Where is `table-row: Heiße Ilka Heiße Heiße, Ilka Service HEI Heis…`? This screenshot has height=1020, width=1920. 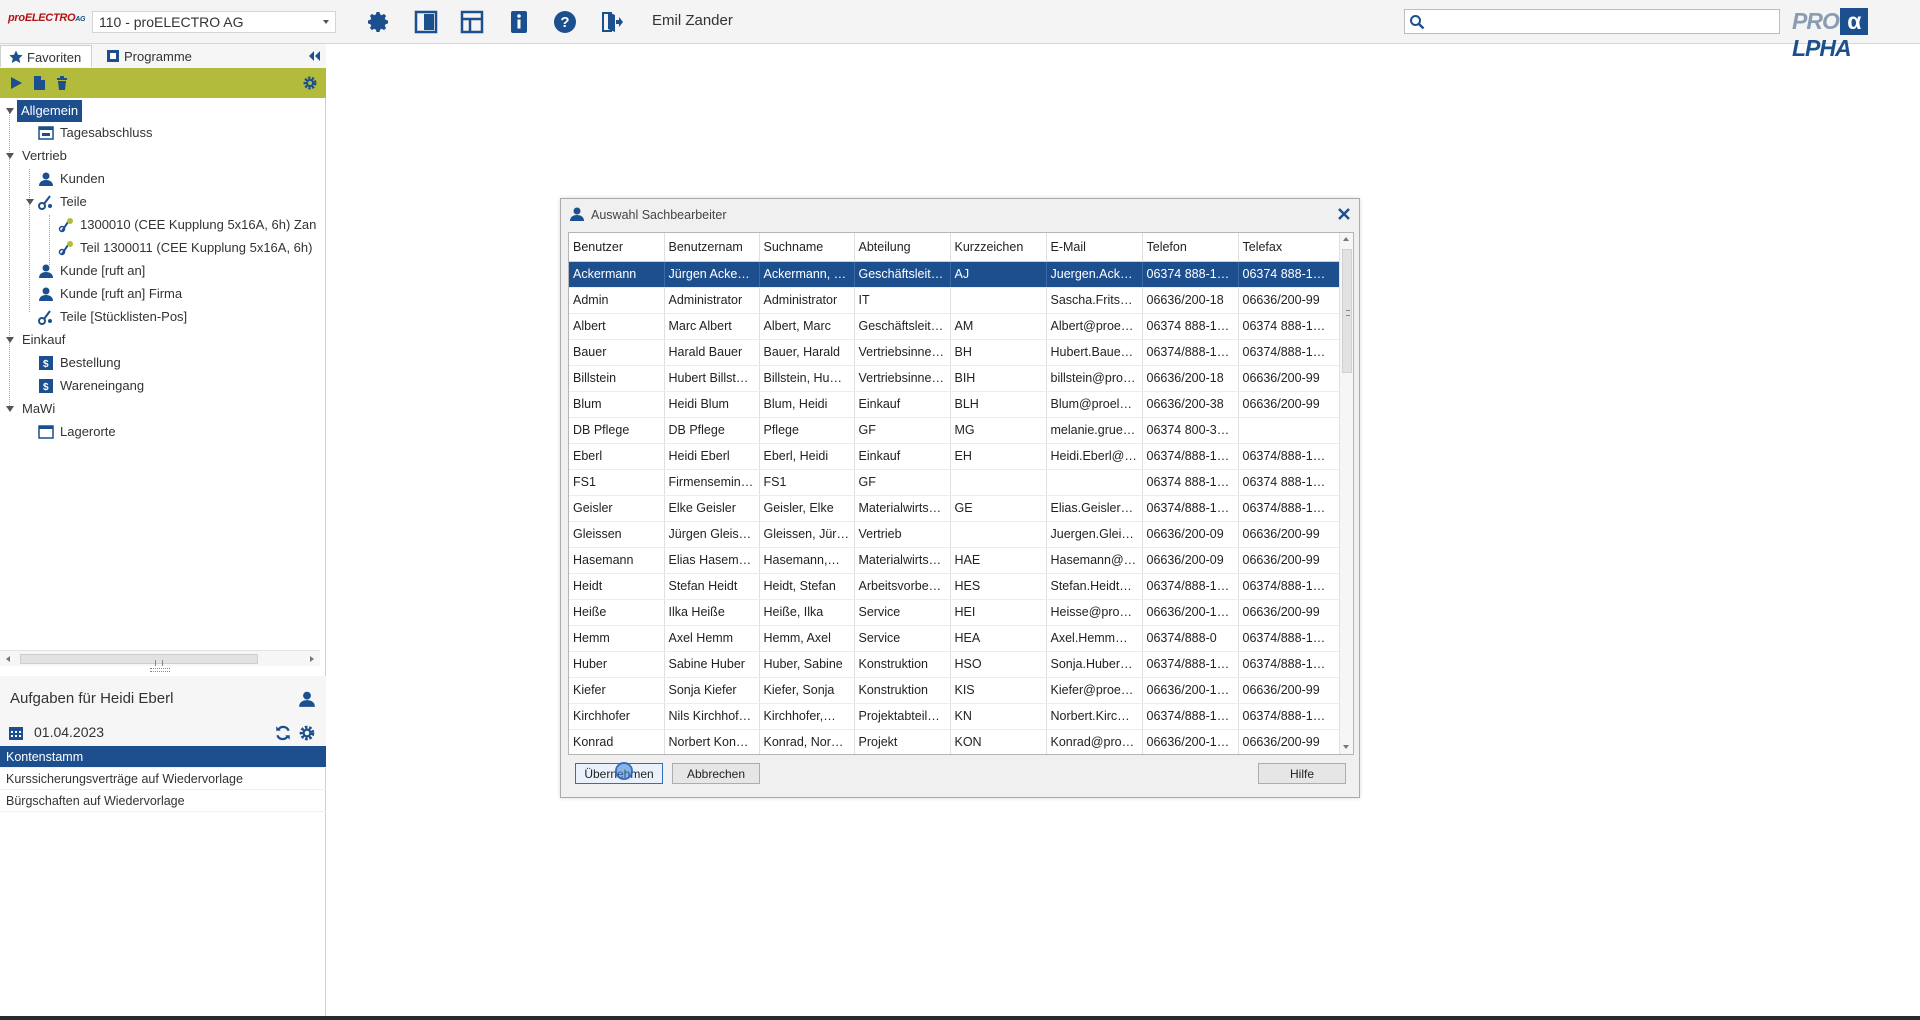 table-row: Heiße Ilka Heiße Heiße, Ilka Service HEI Heis… is located at coordinates (954, 612).